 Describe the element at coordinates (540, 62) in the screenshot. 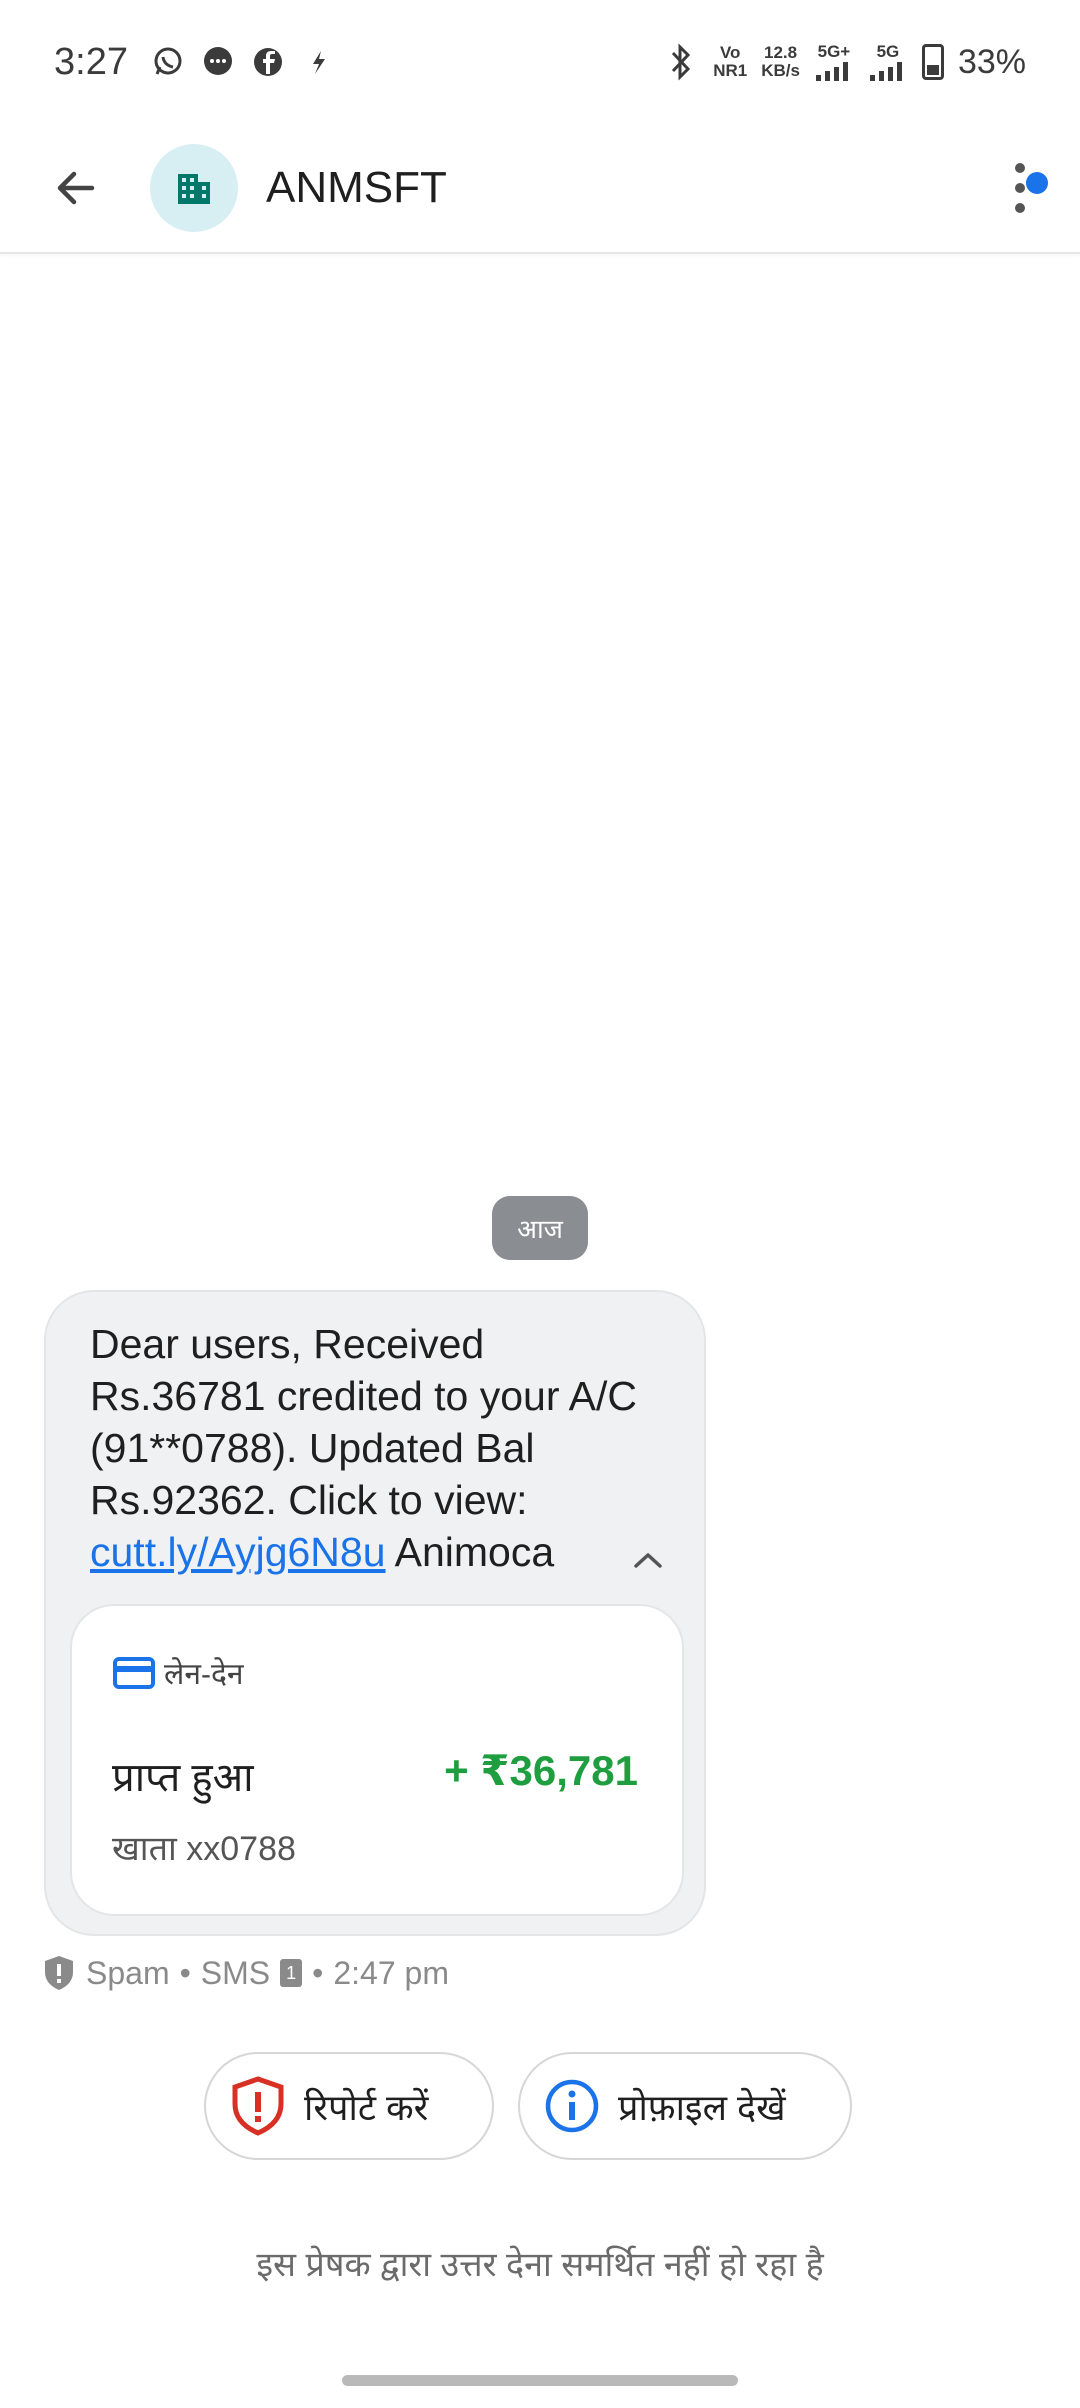

I see `status-bar: 3:27 Vo NR1 12.8 KB/s 5G+ 5G 33%` at that location.